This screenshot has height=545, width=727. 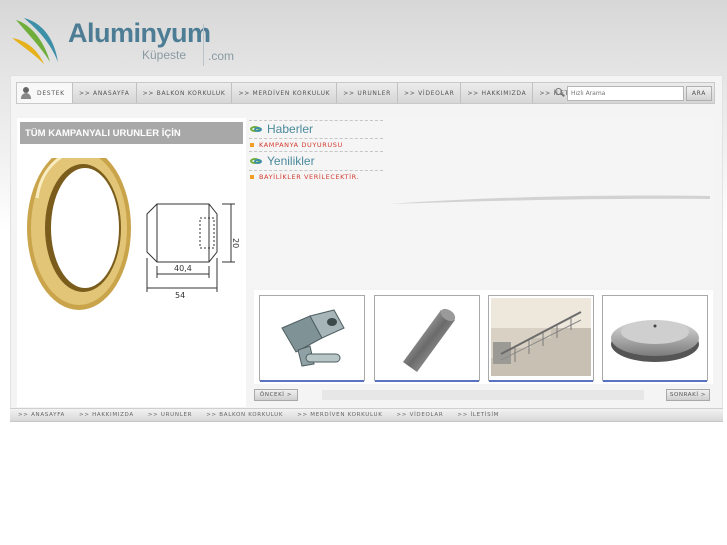 I want to click on carousel-pager: ÖNCEKİ > SONRAKİ >, so click(x=483, y=395).